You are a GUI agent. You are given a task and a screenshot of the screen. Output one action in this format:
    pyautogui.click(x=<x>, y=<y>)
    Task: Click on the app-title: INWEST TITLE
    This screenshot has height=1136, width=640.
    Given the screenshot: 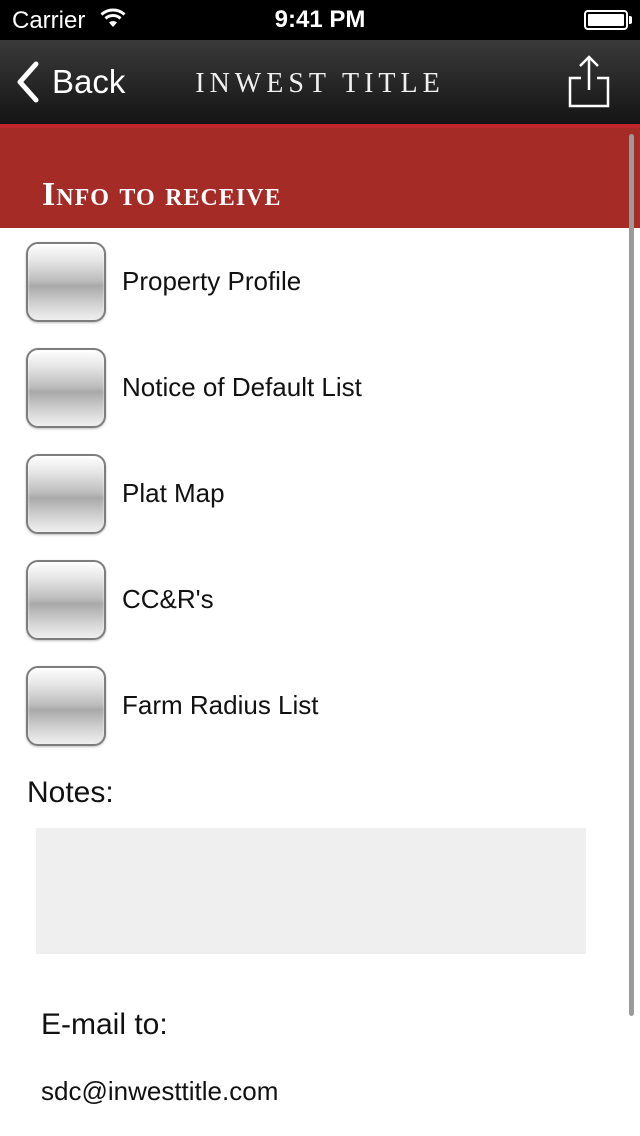 What is the action you would take?
    pyautogui.click(x=320, y=83)
    